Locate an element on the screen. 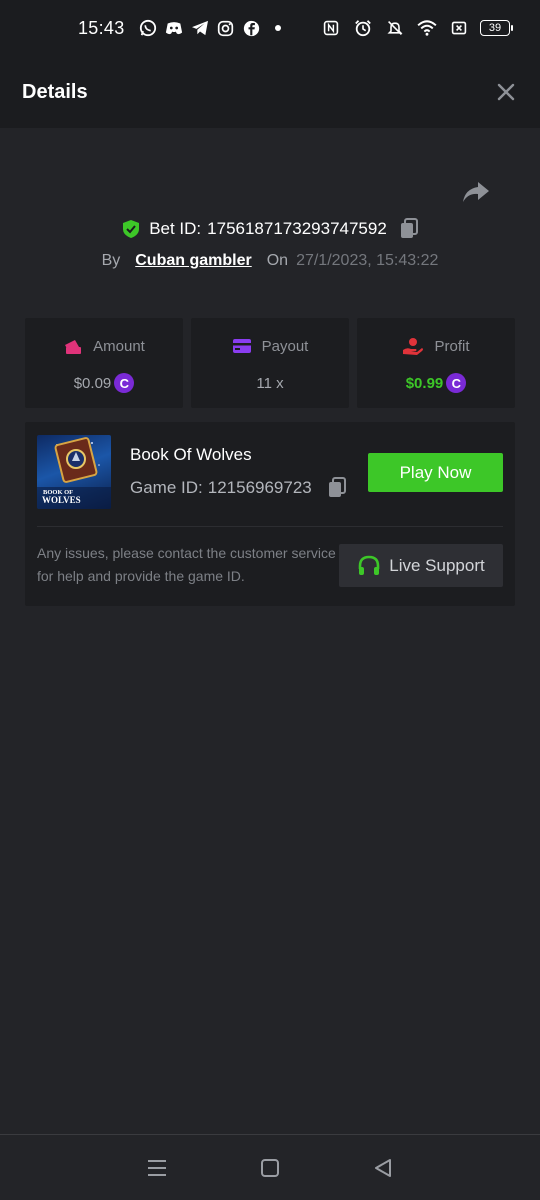 The height and width of the screenshot is (1200, 540). amount-card: Amount $0.09 C is located at coordinates (104, 363).